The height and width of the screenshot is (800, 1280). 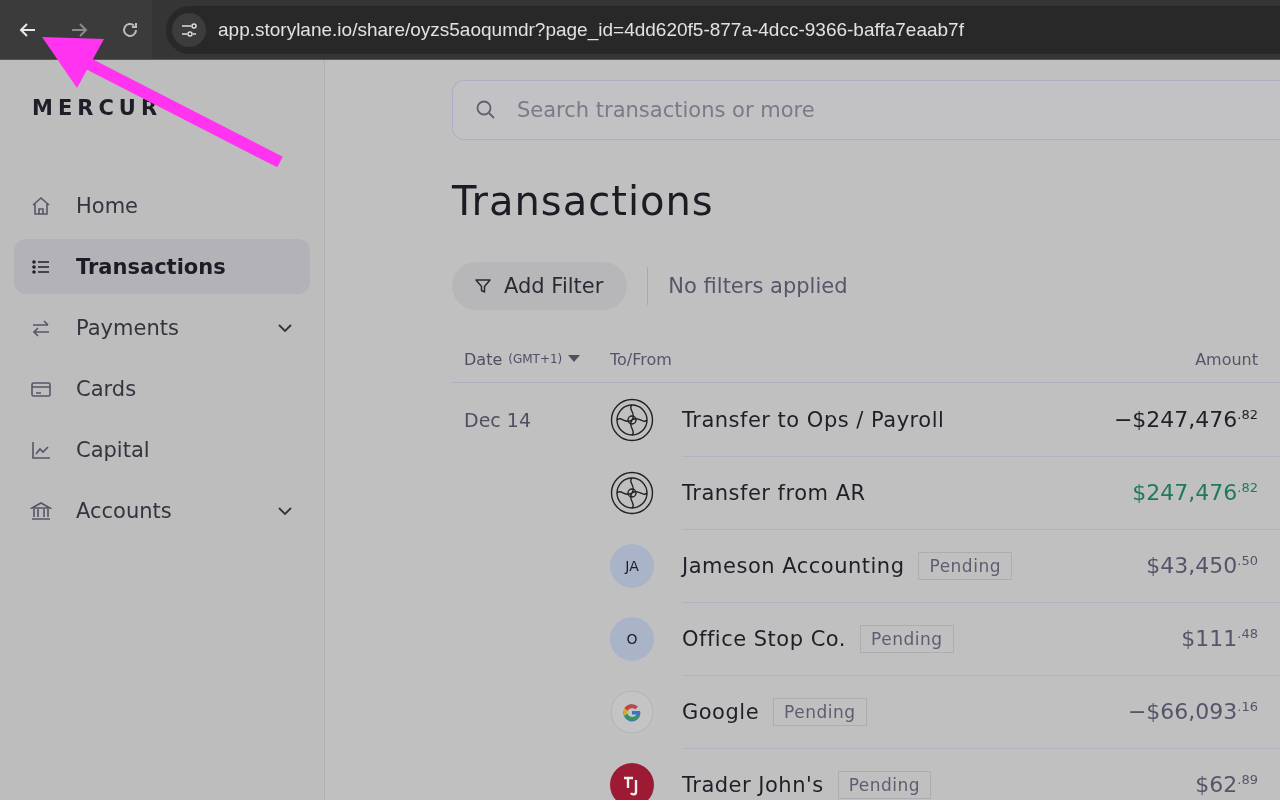 I want to click on payee-name: Trader John's, so click(x=753, y=785).